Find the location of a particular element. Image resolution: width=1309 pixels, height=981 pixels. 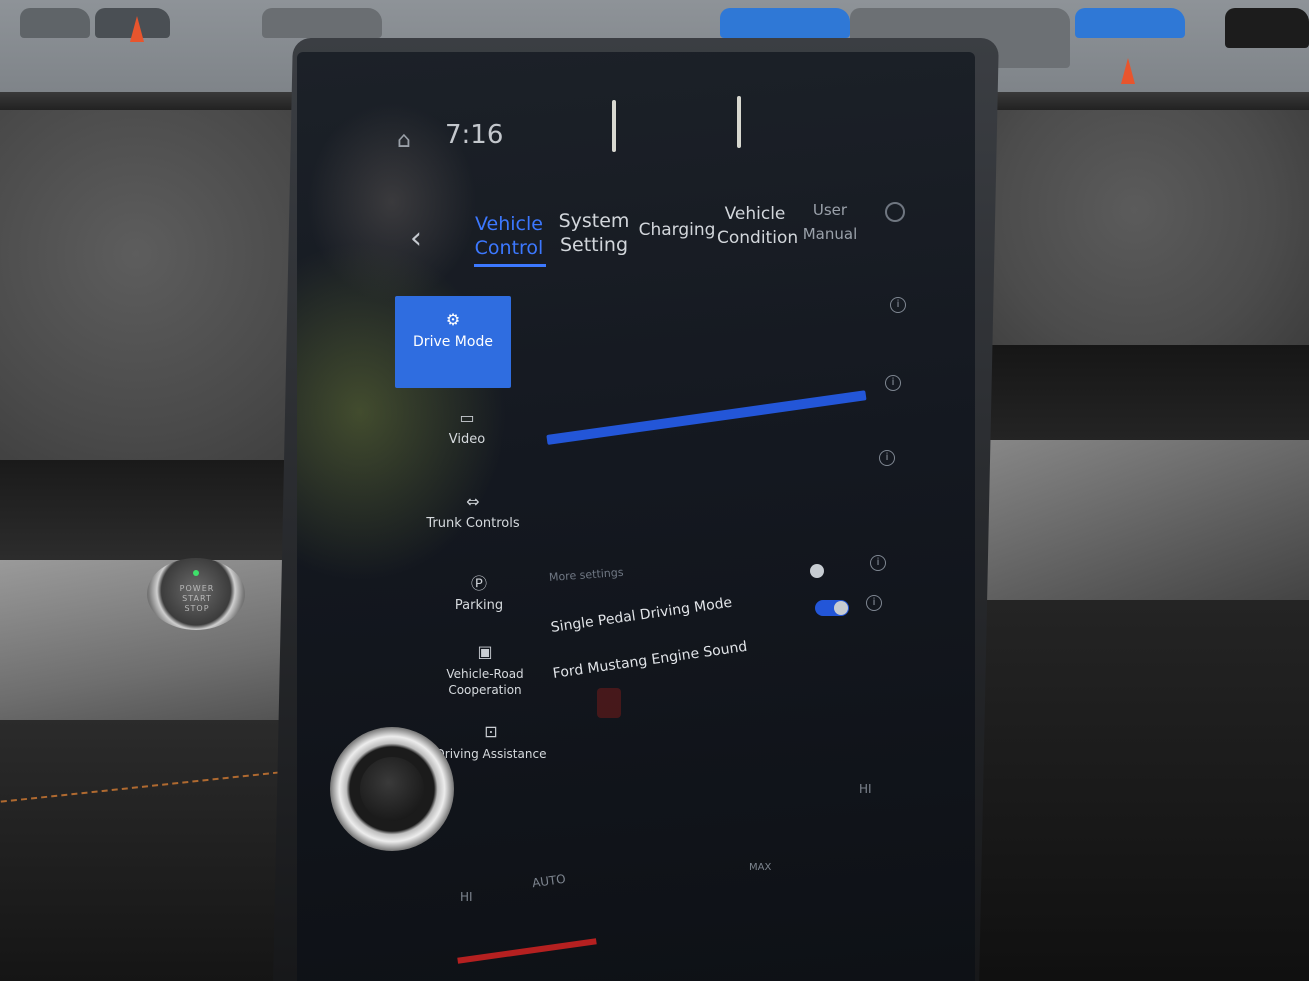

tab-vehicle-control: Vehicle Control is located at coordinates (509, 236).